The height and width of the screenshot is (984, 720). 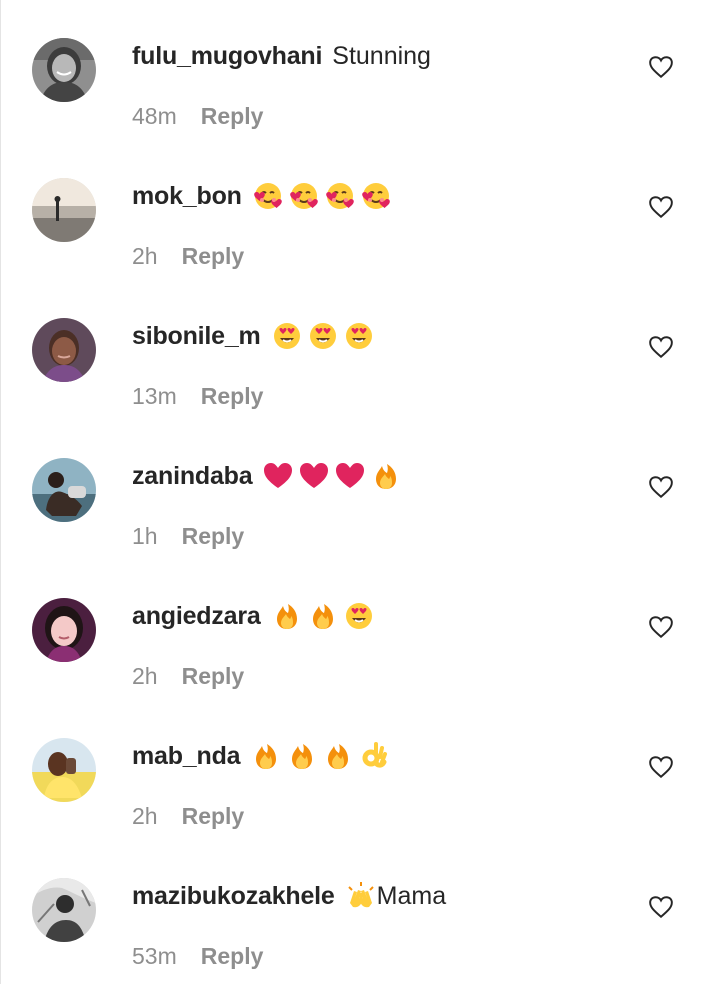 I want to click on comment-main-line: sibonile_m, so click(x=253, y=336).